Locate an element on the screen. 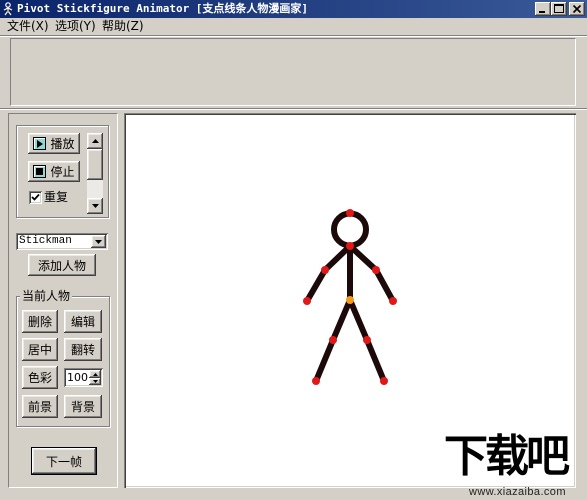 This screenshot has height=500, width=587. repeat-label: 重复 is located at coordinates (56, 197).